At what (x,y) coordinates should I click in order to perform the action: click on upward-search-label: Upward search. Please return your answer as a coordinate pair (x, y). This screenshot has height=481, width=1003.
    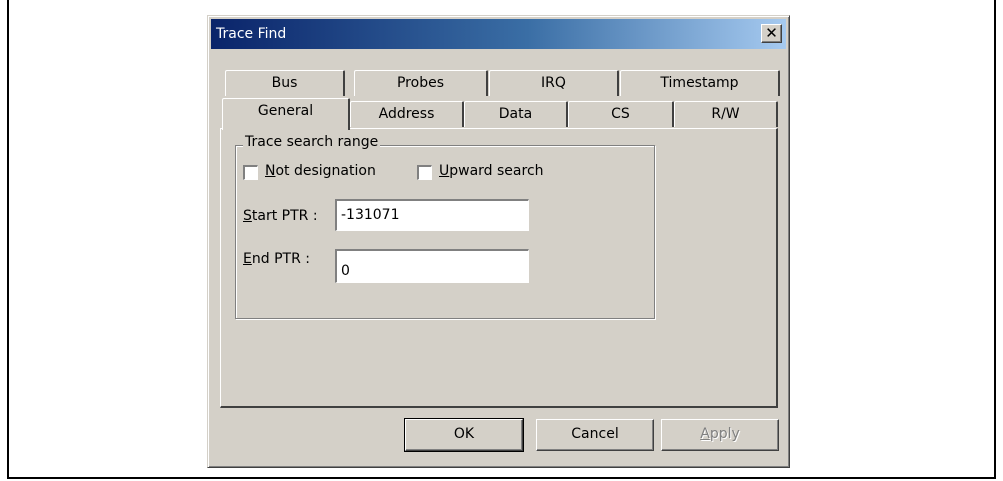
    Looking at the image, I should click on (491, 171).